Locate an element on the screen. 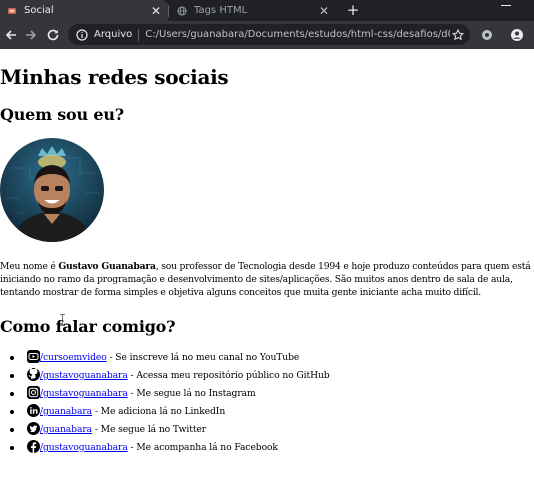 This screenshot has height=489, width=534. list-item: /guanabara - Me adiciona lá no LinkedIn is located at coordinates (267, 412).